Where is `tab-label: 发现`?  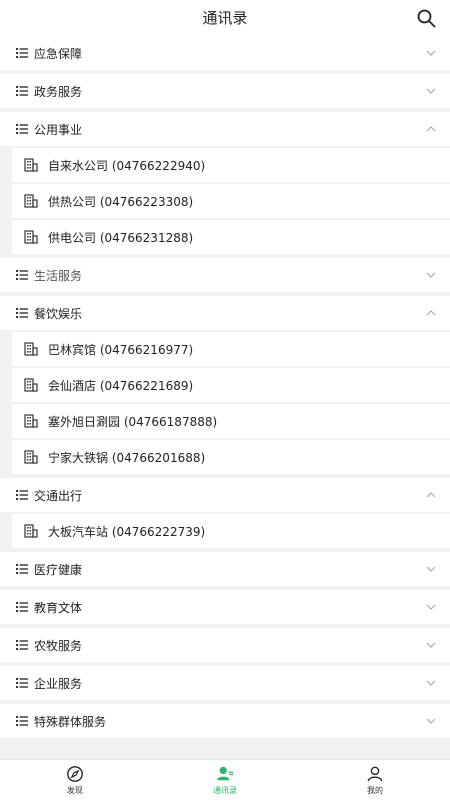 tab-label: 发现 is located at coordinates (75, 790).